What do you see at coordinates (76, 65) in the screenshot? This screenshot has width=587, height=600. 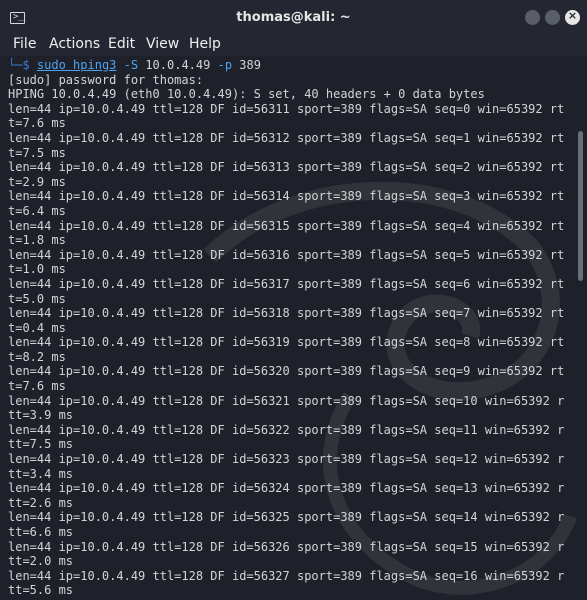 I see `command: sudo hping3` at bounding box center [76, 65].